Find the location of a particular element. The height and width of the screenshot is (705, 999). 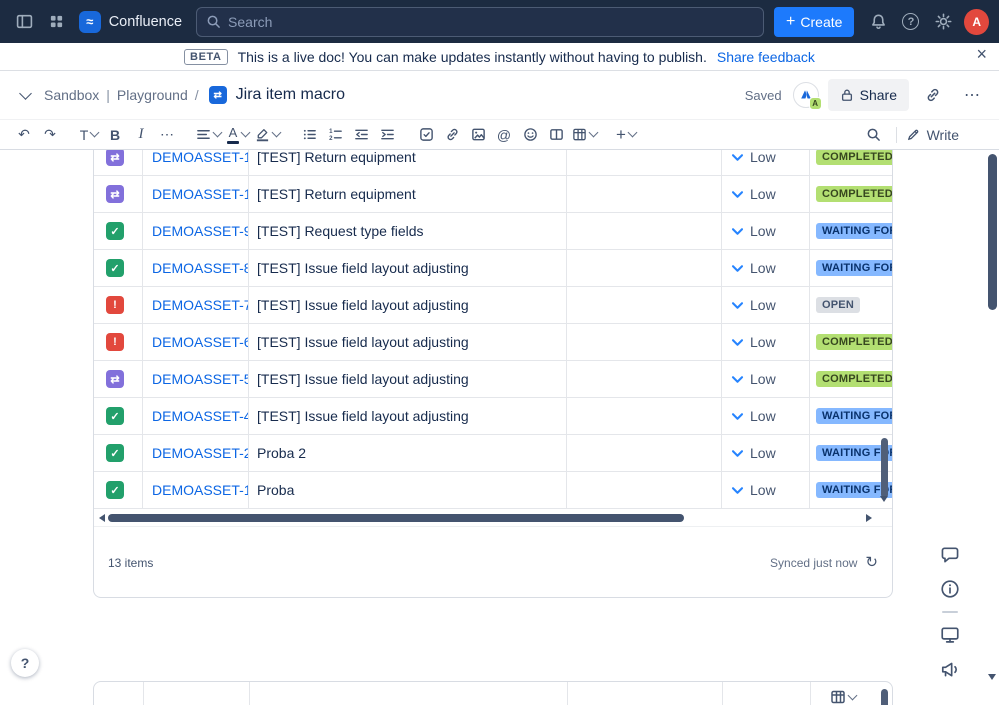

comment-icon is located at coordinates (950, 555).